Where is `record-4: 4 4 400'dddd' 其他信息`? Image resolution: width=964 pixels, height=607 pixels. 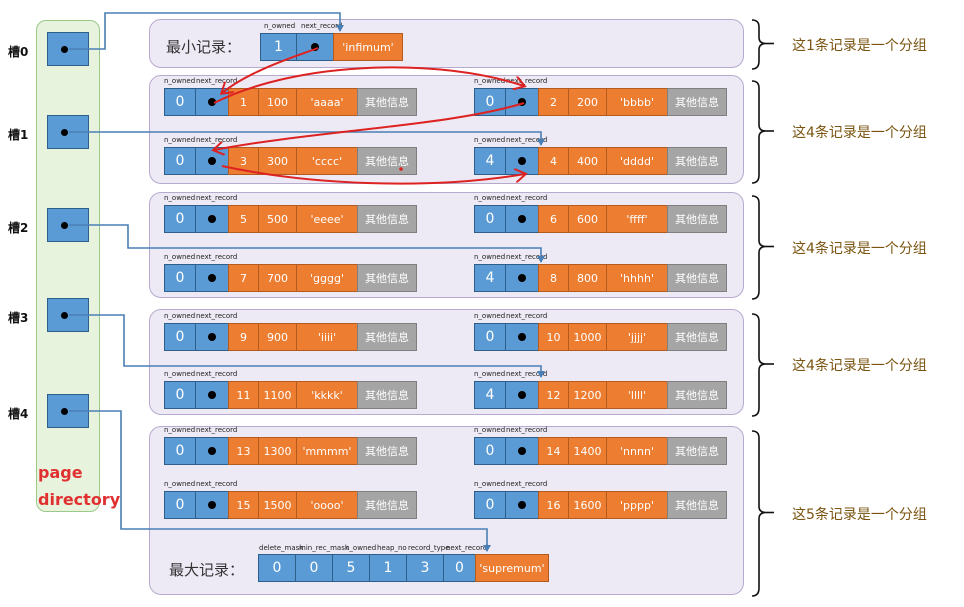
record-4: 4 4 400'dddd' 其他信息 is located at coordinates (600, 161).